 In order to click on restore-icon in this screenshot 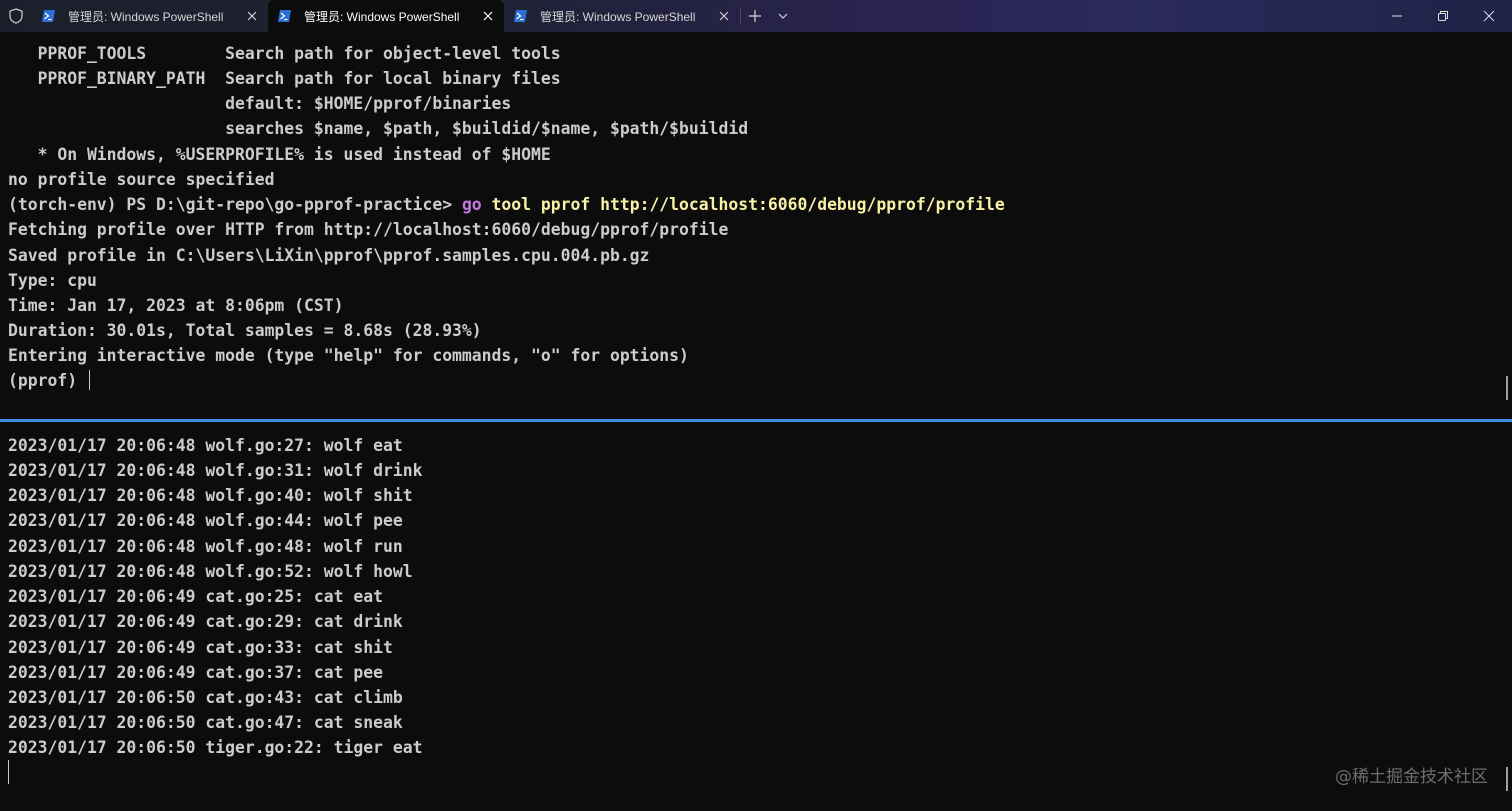, I will do `click(1443, 16)`.